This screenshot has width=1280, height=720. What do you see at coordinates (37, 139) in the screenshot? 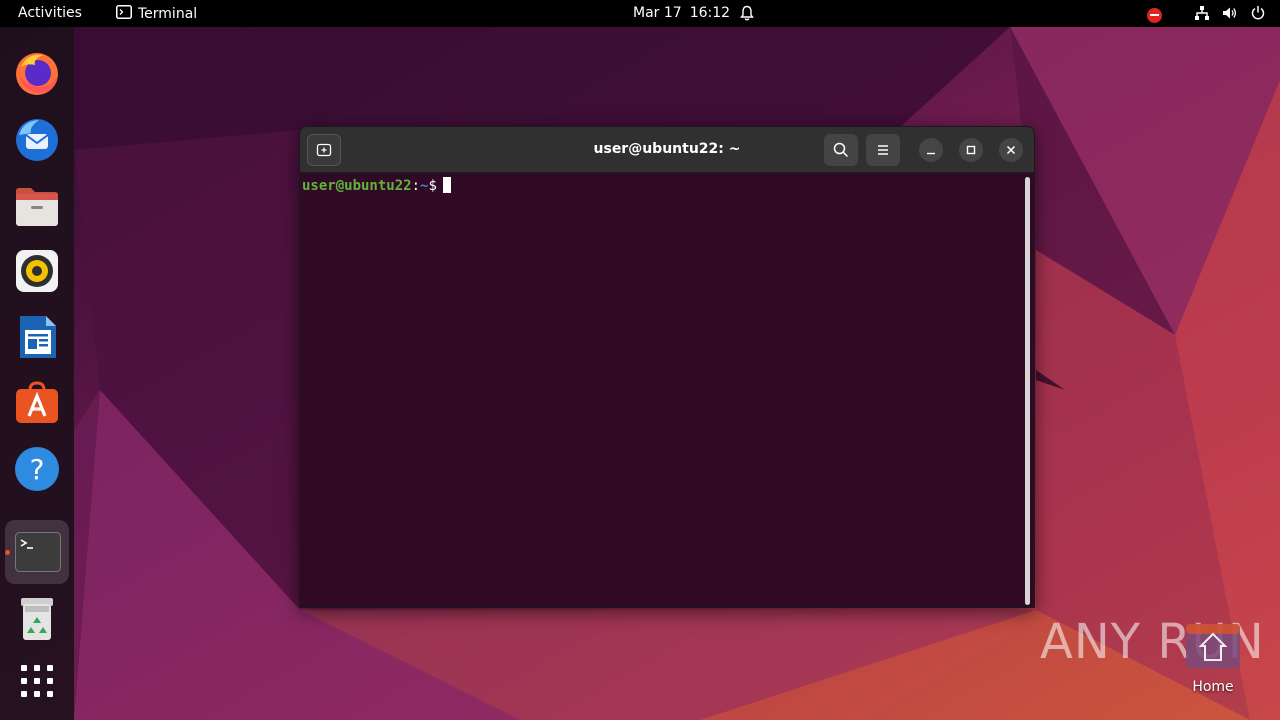
I see `thunderbird-icon` at bounding box center [37, 139].